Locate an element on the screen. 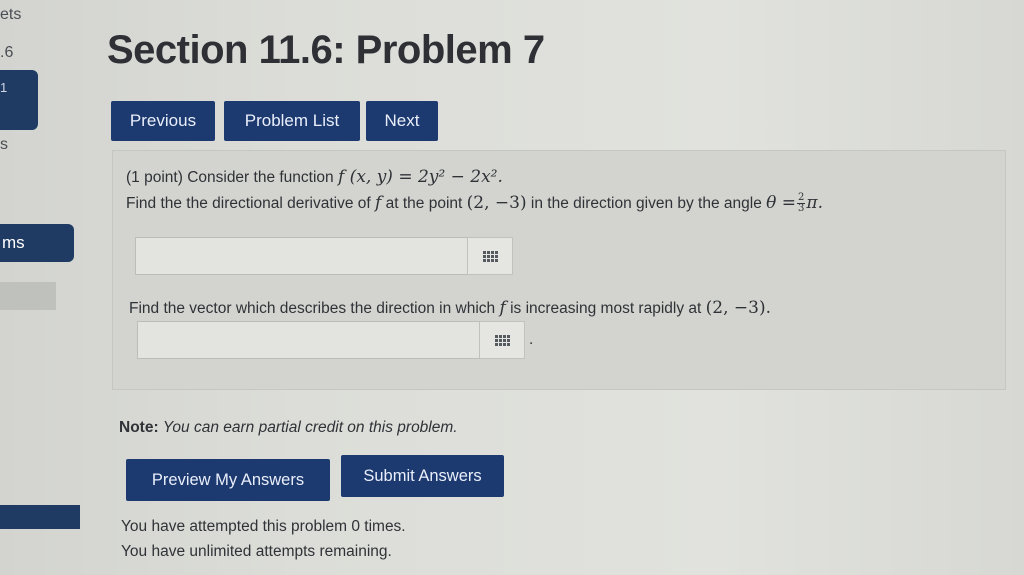  sidebar-item-label: 1 is located at coordinates (4, 87).